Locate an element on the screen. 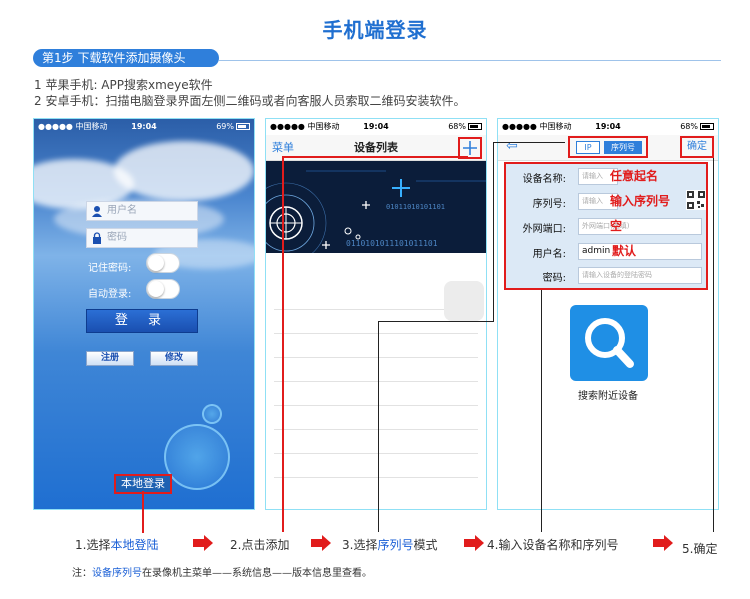 Image resolution: width=750 pixels, height=599 pixels. device-password-label: 密码: is located at coordinates (554, 278).